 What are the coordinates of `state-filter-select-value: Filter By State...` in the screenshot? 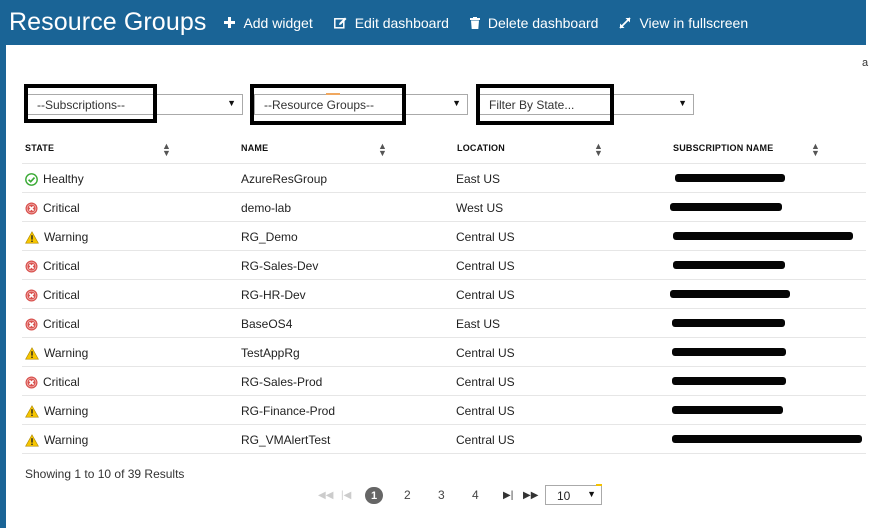 It's located at (532, 105).